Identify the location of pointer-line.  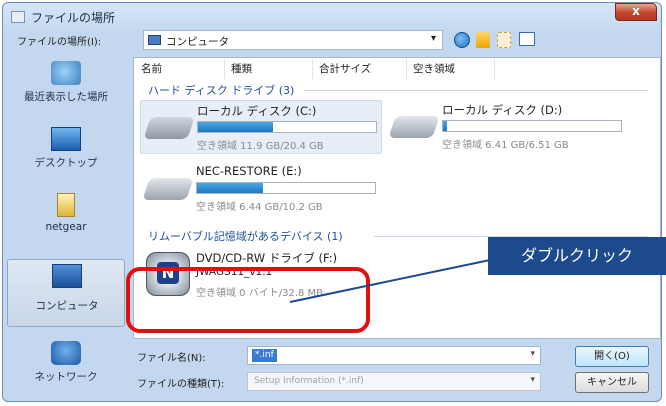
(390, 281).